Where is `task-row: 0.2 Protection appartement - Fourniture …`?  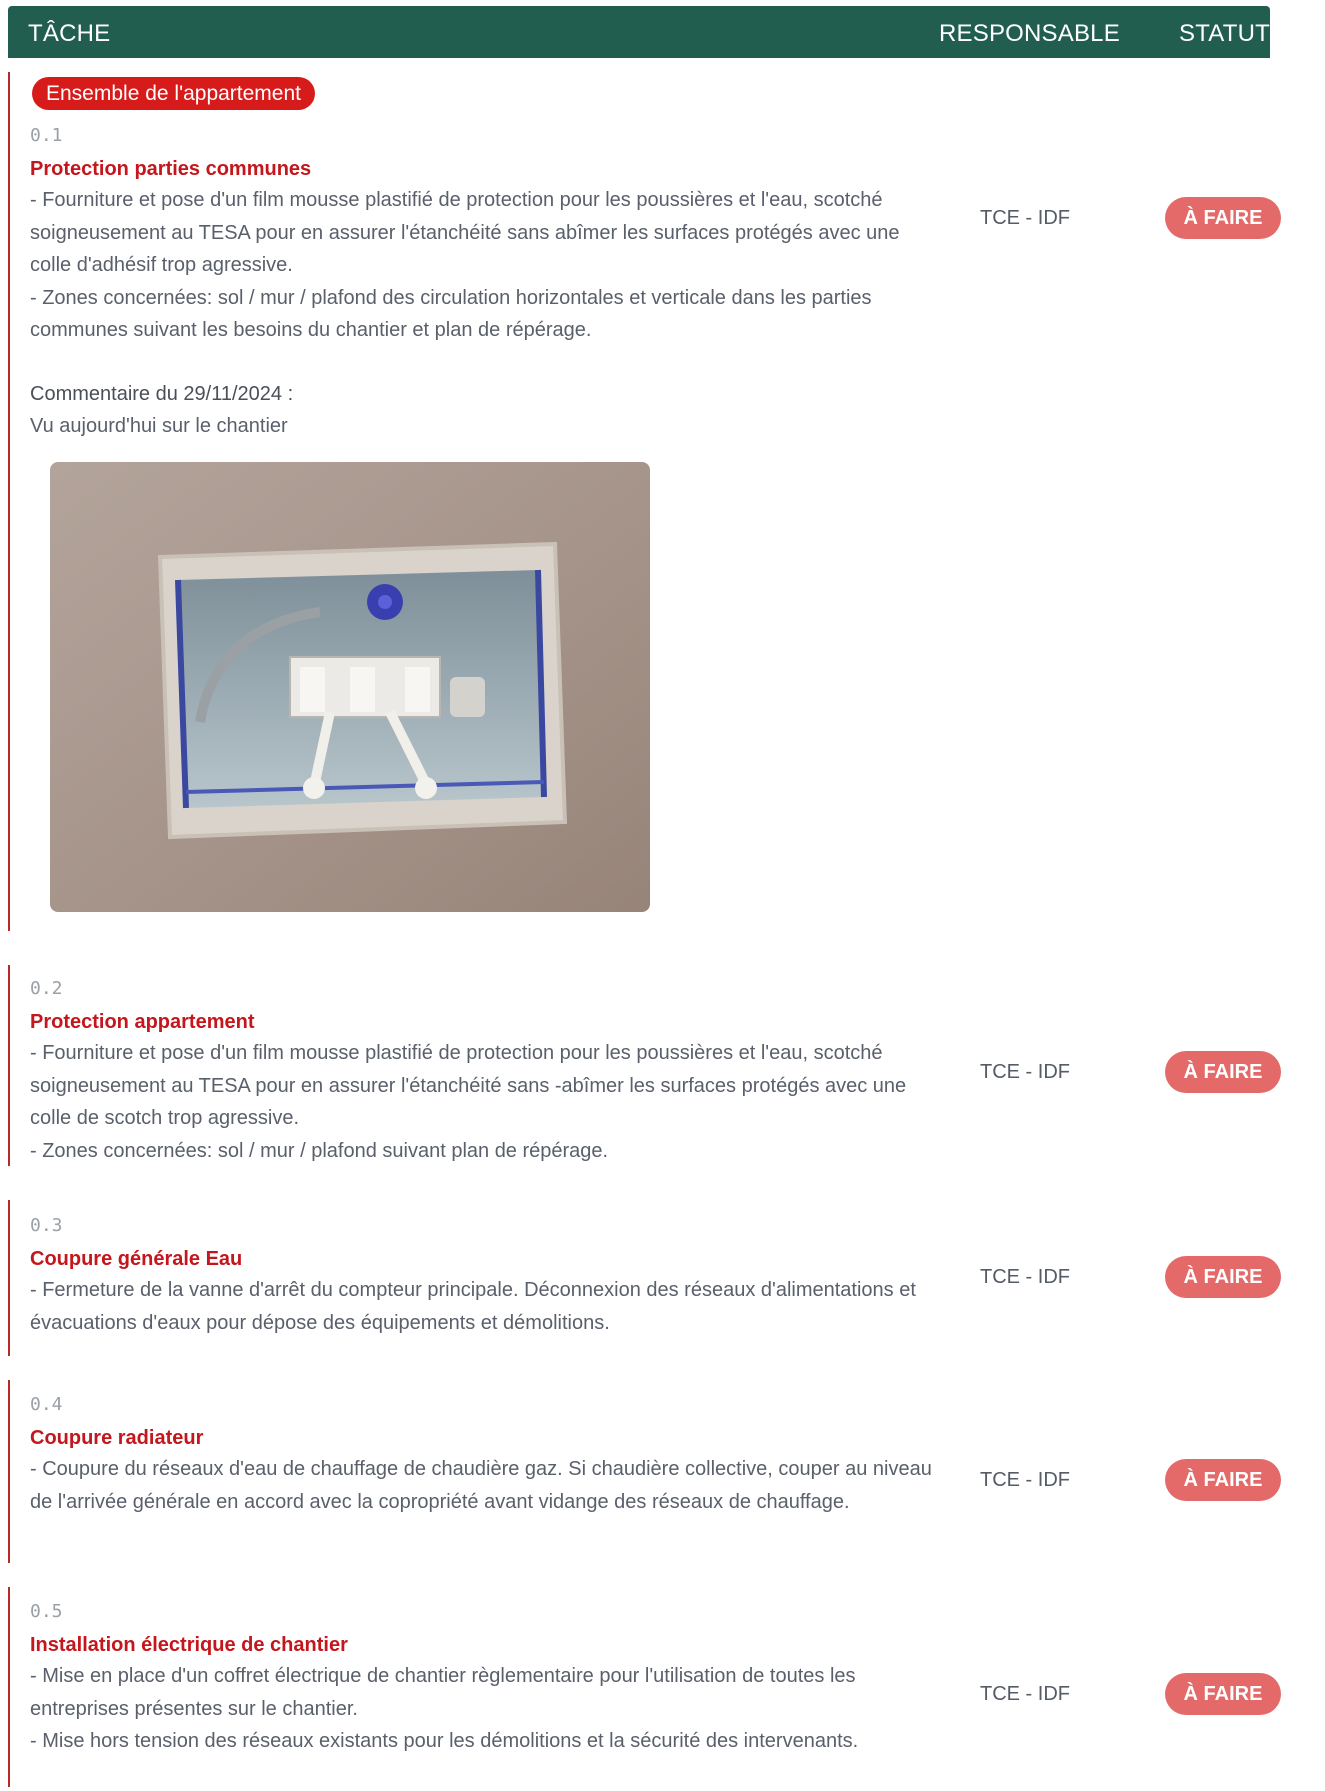 task-row: 0.2 Protection appartement - Fourniture … is located at coordinates (644, 1065).